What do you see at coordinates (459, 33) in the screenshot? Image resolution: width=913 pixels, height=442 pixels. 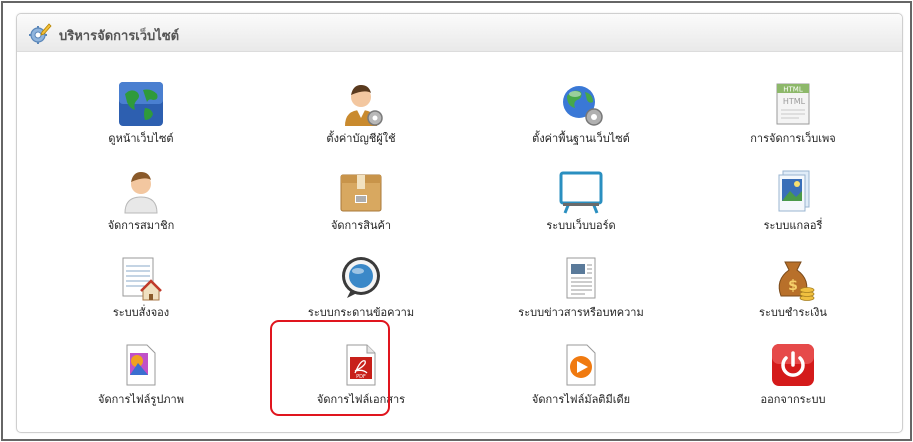 I see `panel-header: บริหารจัดการเว็บไซต์` at bounding box center [459, 33].